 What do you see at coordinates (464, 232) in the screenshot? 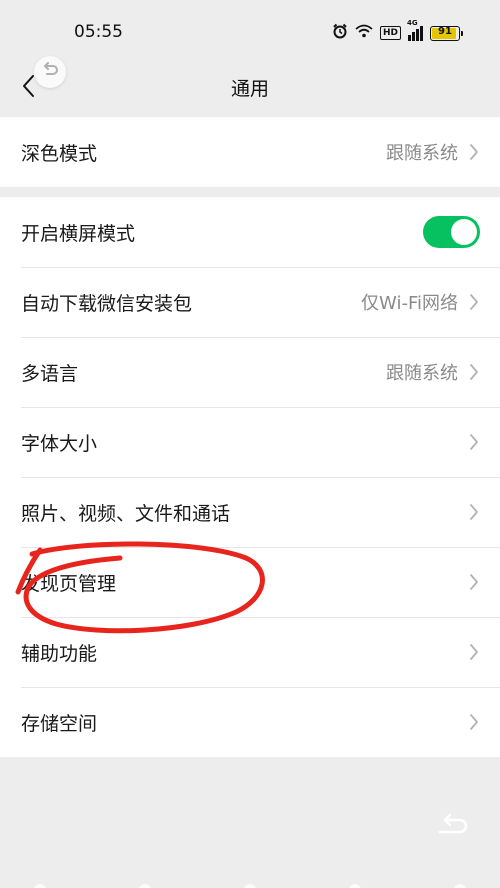
I see `toggle-knob` at bounding box center [464, 232].